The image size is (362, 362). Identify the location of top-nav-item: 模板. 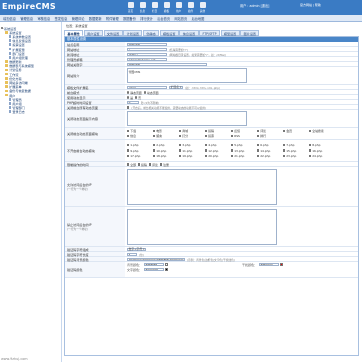
(166, 7).